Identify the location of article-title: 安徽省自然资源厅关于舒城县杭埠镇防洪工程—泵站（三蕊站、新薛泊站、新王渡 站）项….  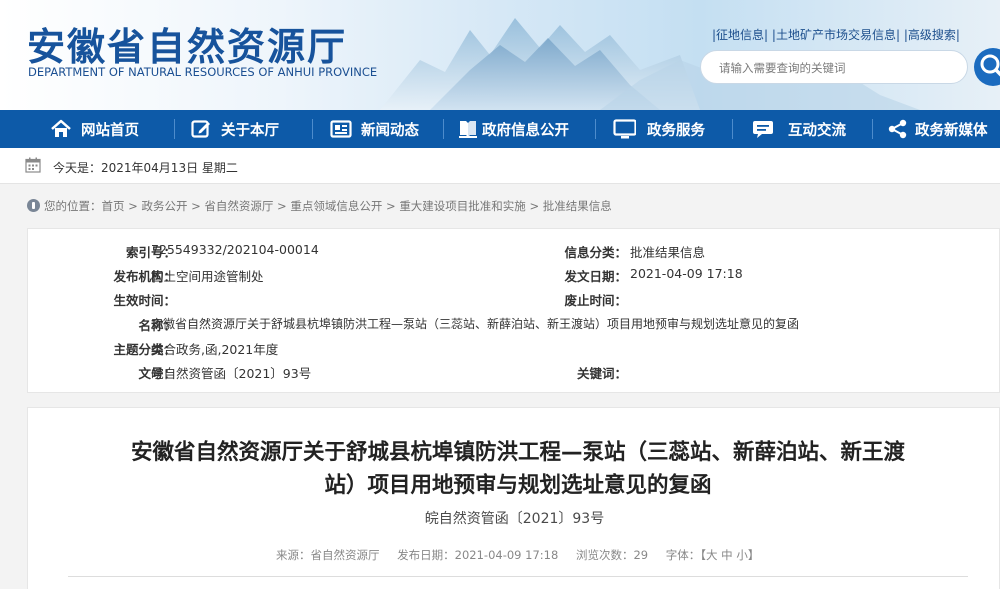
(518, 469).